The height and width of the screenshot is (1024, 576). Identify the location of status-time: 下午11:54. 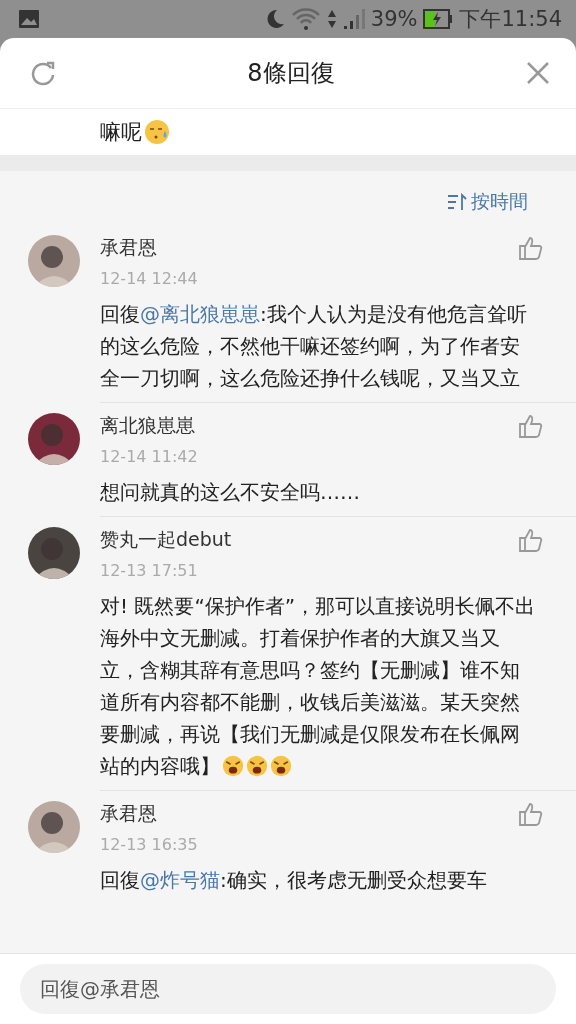
(510, 19).